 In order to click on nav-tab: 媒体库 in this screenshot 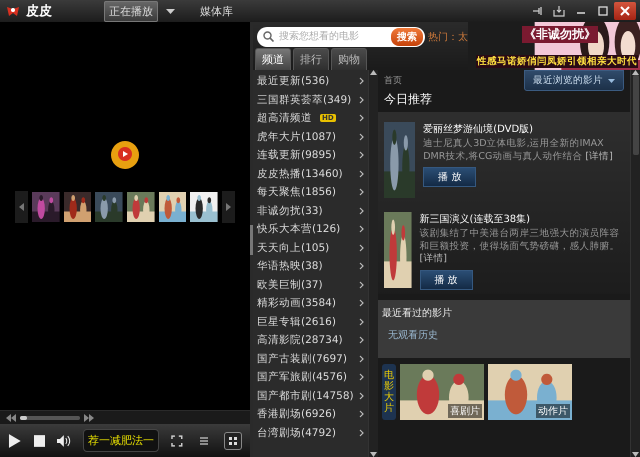, I will do `click(216, 11)`.